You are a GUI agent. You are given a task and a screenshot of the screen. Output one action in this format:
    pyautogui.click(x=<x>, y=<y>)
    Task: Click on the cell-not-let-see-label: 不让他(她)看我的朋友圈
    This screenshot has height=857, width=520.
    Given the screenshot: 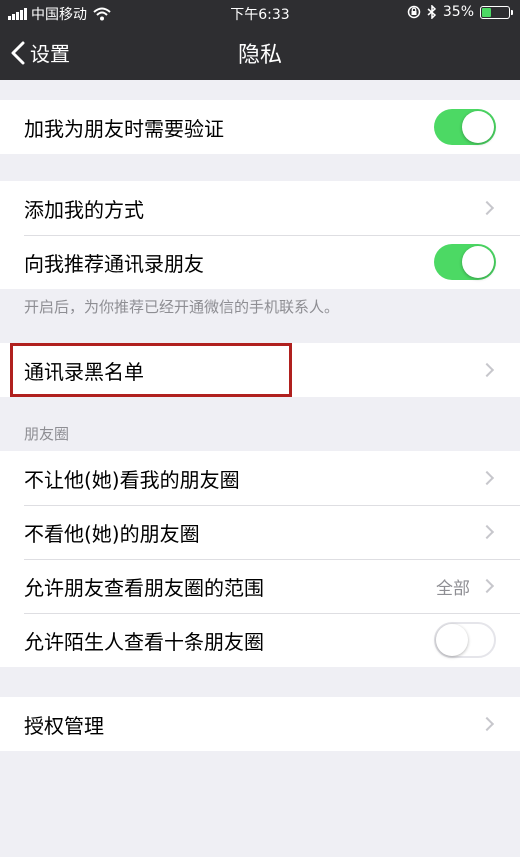 What is the action you would take?
    pyautogui.click(x=132, y=479)
    